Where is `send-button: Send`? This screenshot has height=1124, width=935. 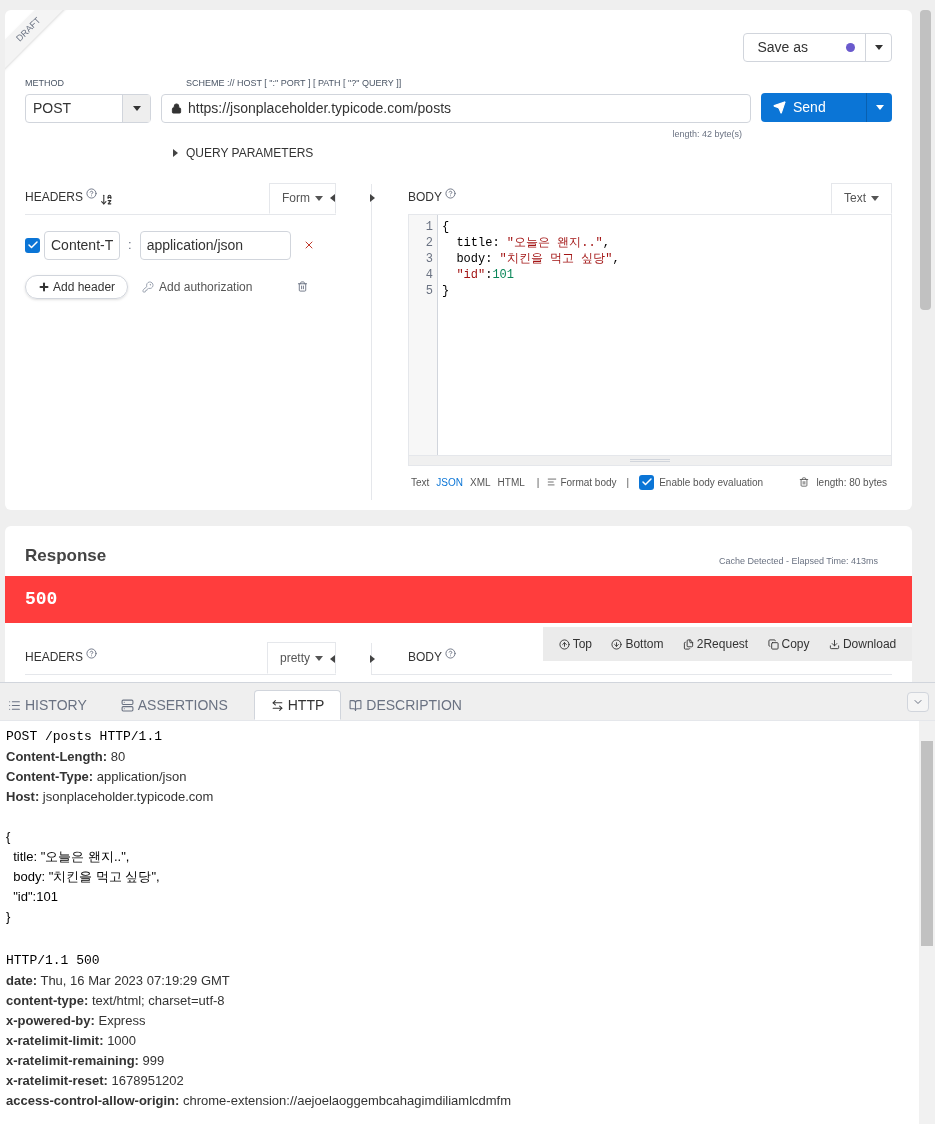 send-button: Send is located at coordinates (826, 107).